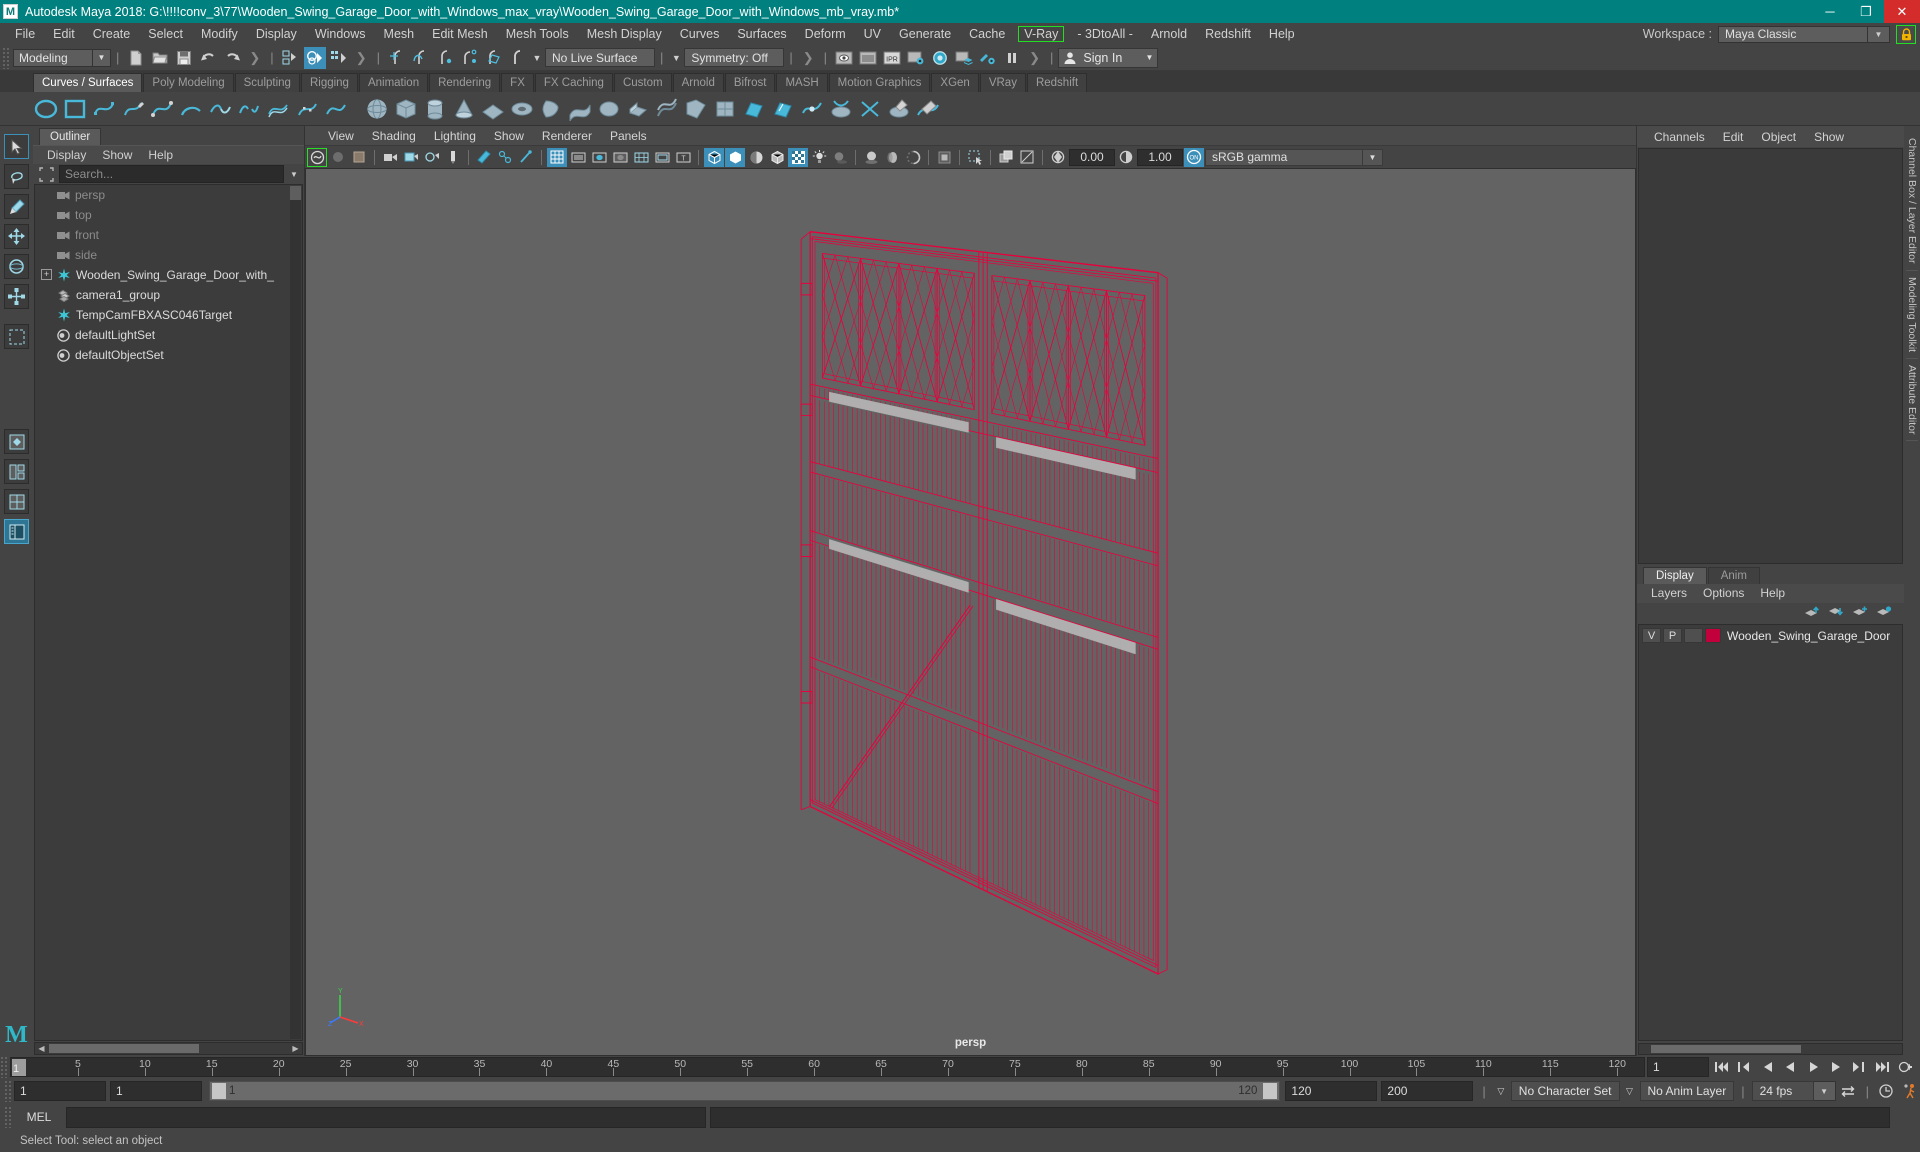 The height and width of the screenshot is (1152, 1920). Describe the element at coordinates (1282, 34) in the screenshot. I see `menu-help: Help` at that location.